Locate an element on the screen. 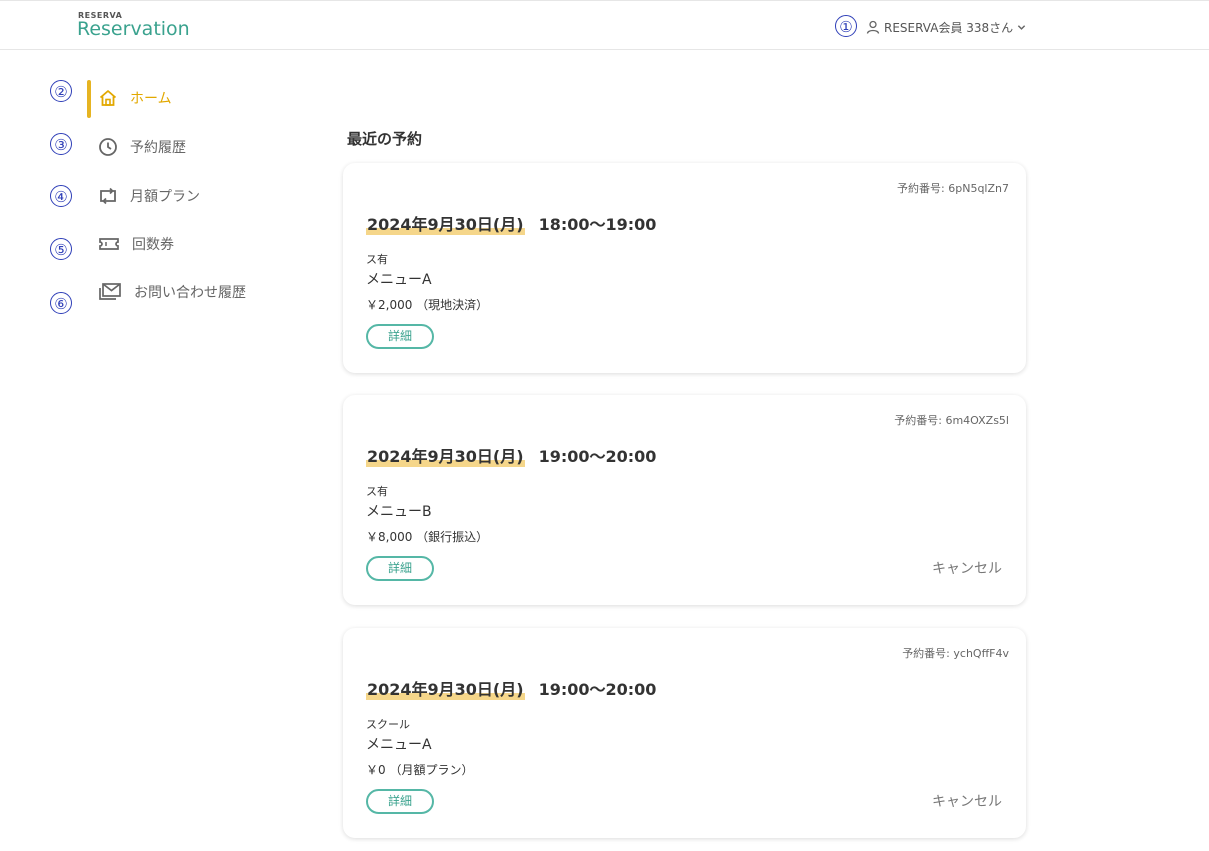 This screenshot has width=1209, height=851. reservation-venue: スクール is located at coordinates (388, 724).